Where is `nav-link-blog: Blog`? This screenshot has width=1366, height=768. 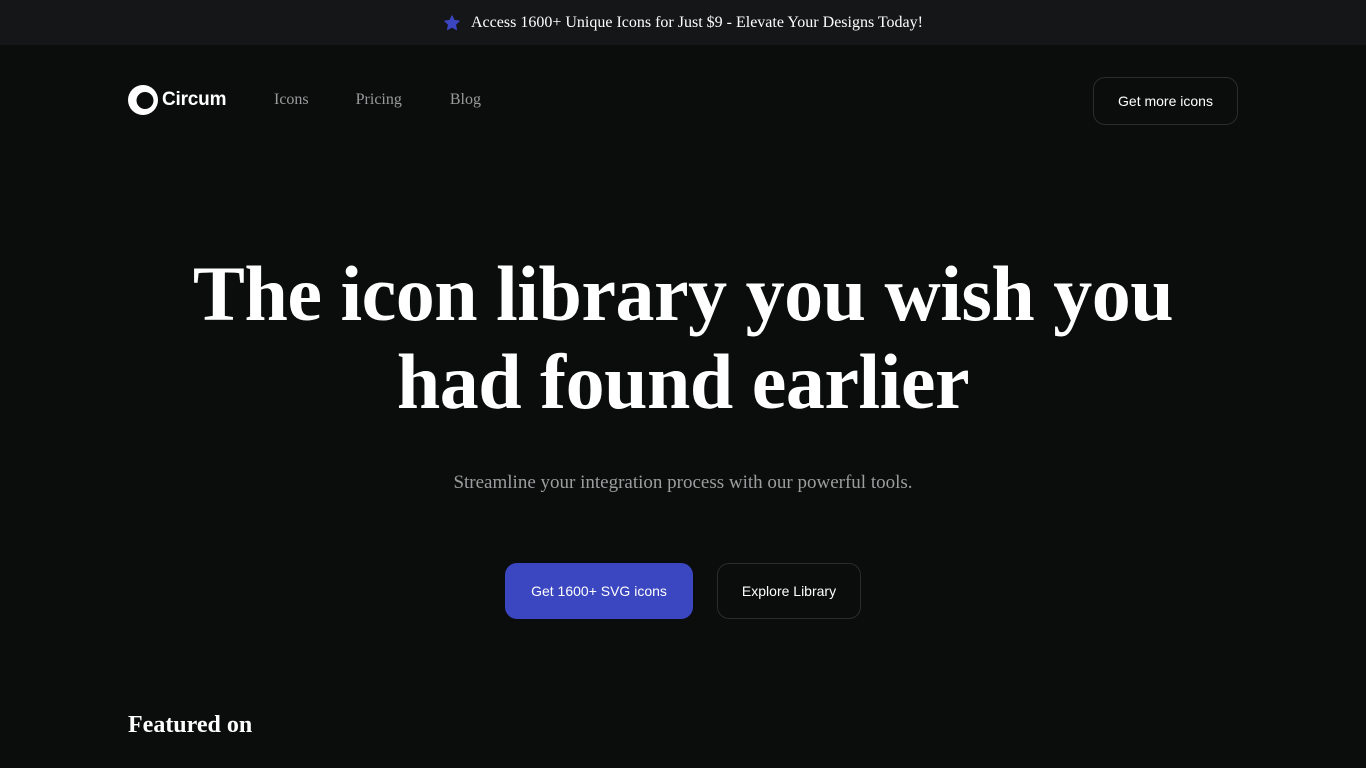
nav-link-blog: Blog is located at coordinates (465, 100).